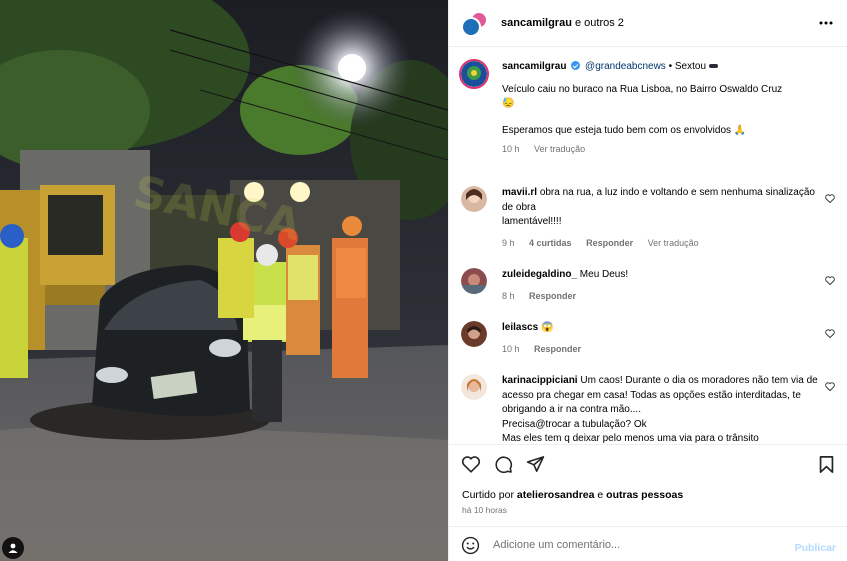  What do you see at coordinates (470, 545) in the screenshot?
I see `emoji-icon` at bounding box center [470, 545].